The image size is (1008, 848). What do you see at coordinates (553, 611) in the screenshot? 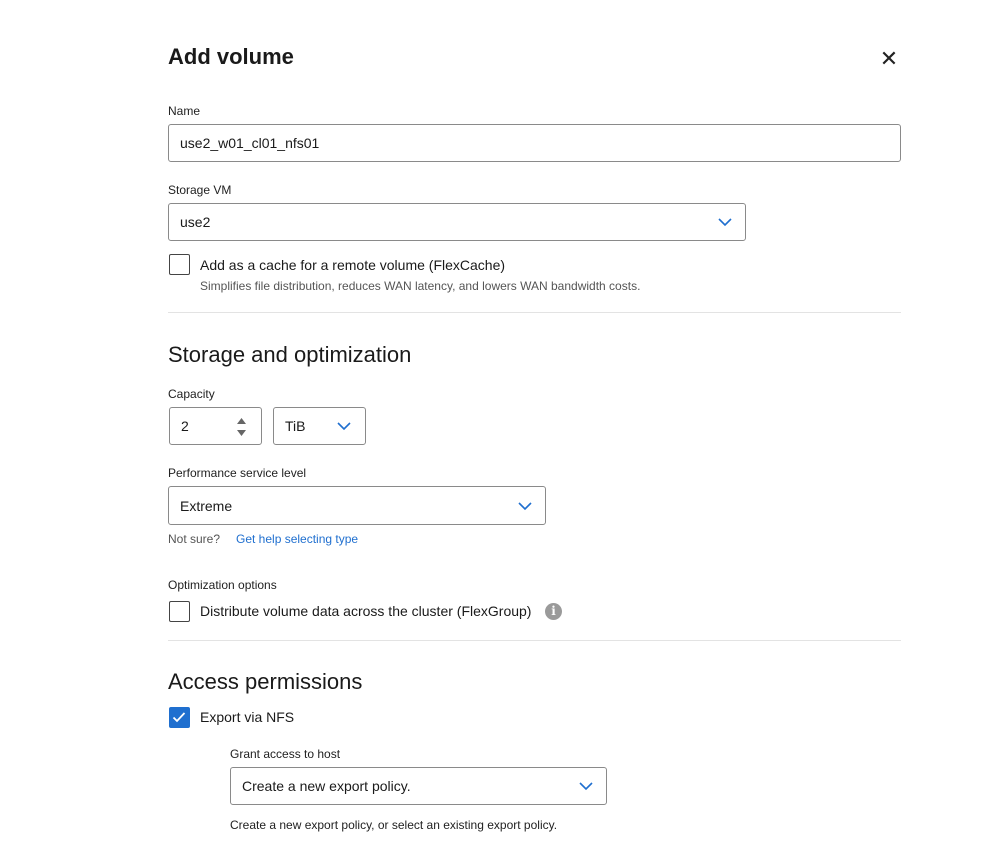
I see `info-icon: i` at bounding box center [553, 611].